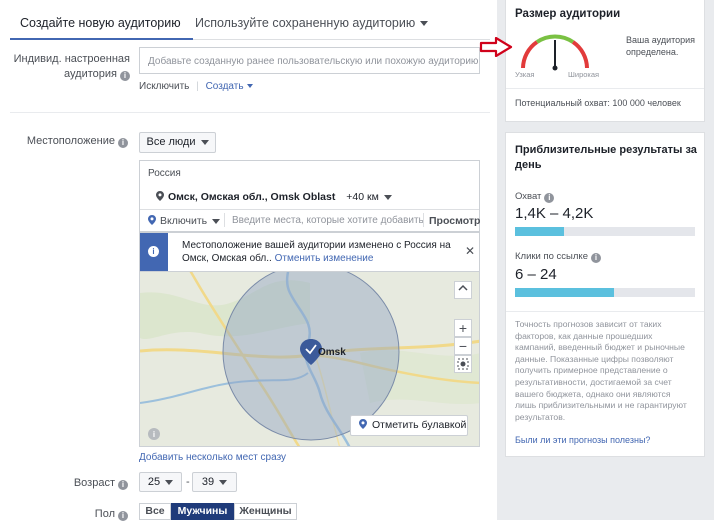 This screenshot has height=522, width=714. I want to click on chevron-up-icon, so click(463, 287).